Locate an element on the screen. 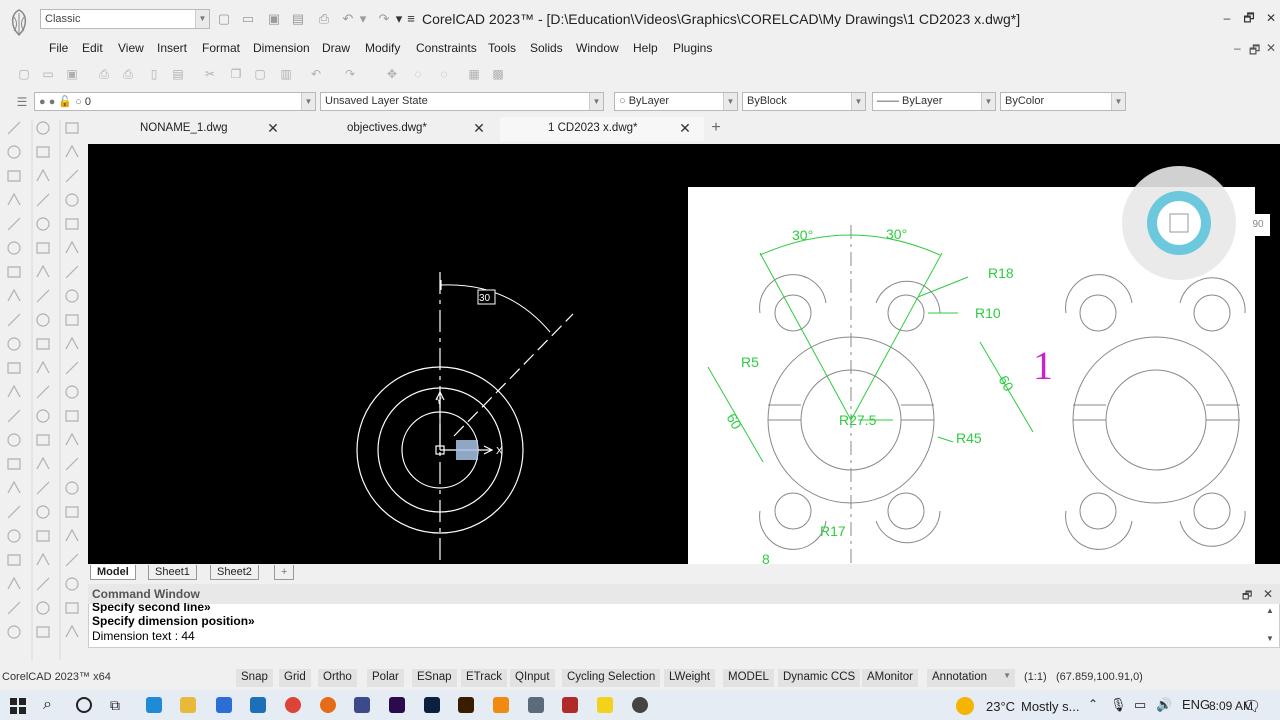  menu-window: Window is located at coordinates (597, 48).